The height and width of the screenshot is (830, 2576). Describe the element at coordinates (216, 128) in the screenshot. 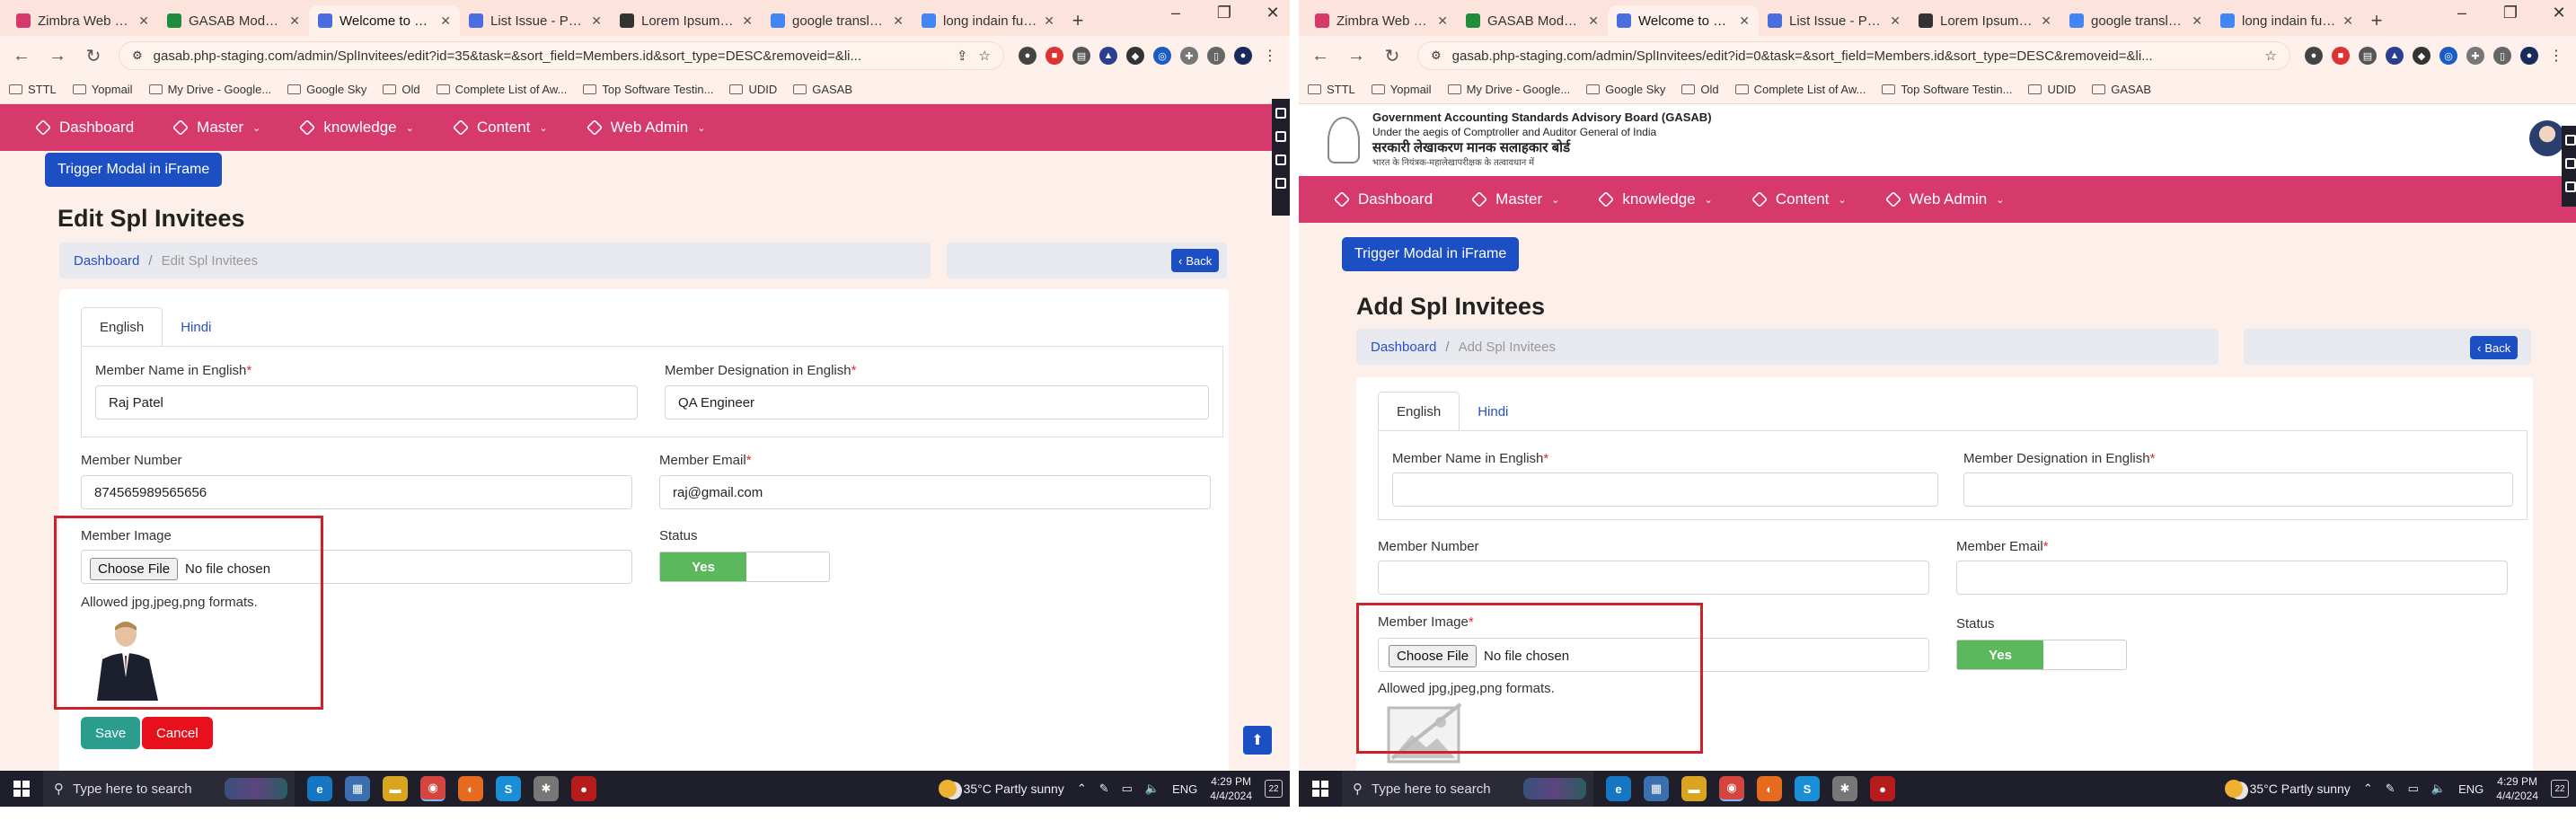

I see `menu-item-master: Master ⌄` at that location.